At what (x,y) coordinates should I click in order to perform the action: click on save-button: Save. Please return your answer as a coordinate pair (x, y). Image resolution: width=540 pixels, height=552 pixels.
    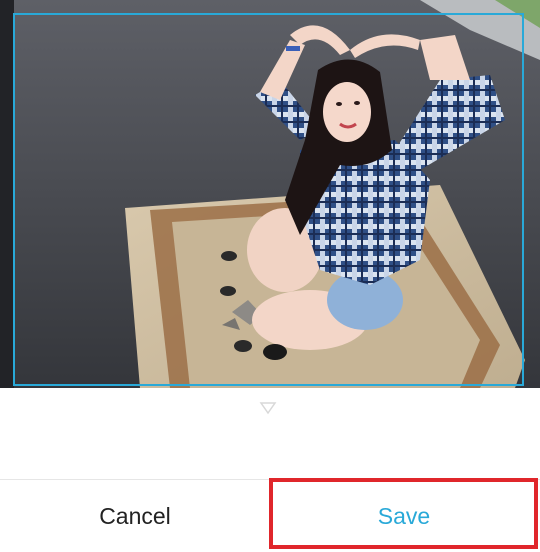
    Looking at the image, I should click on (404, 516).